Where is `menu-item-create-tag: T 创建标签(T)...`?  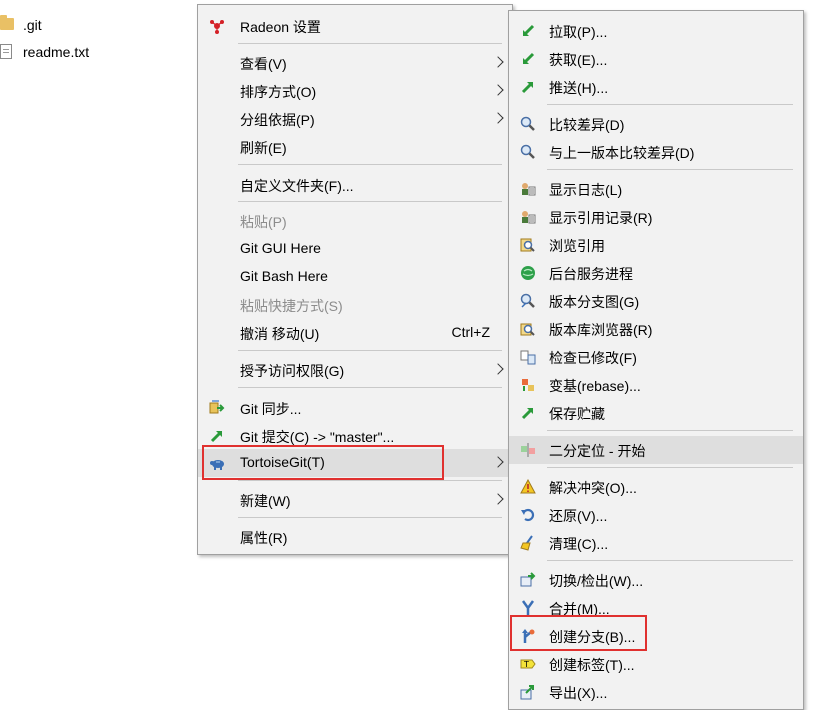
menu-item-create-tag: T 创建标签(T)... is located at coordinates (656, 664).